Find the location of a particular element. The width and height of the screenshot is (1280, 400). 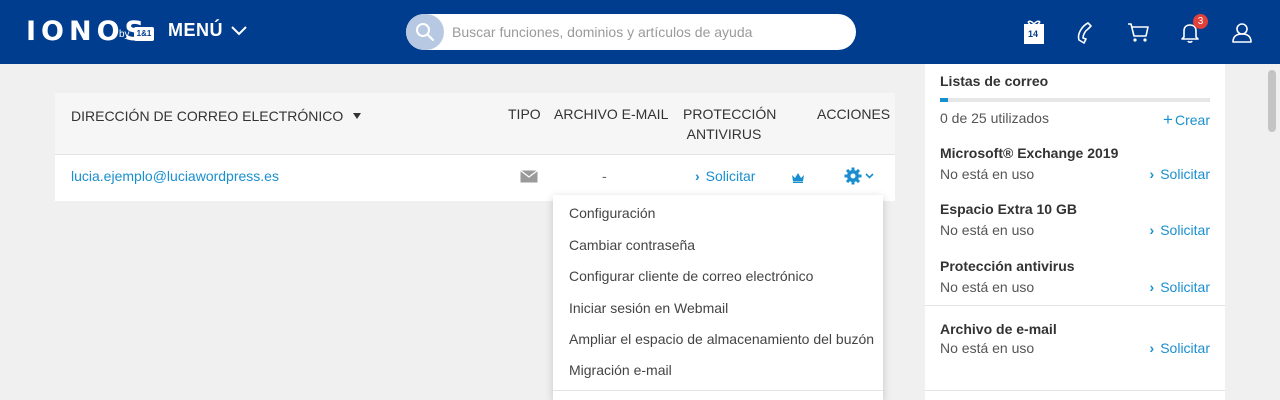

ionos-logo: IONOS is located at coordinates (87, 32).